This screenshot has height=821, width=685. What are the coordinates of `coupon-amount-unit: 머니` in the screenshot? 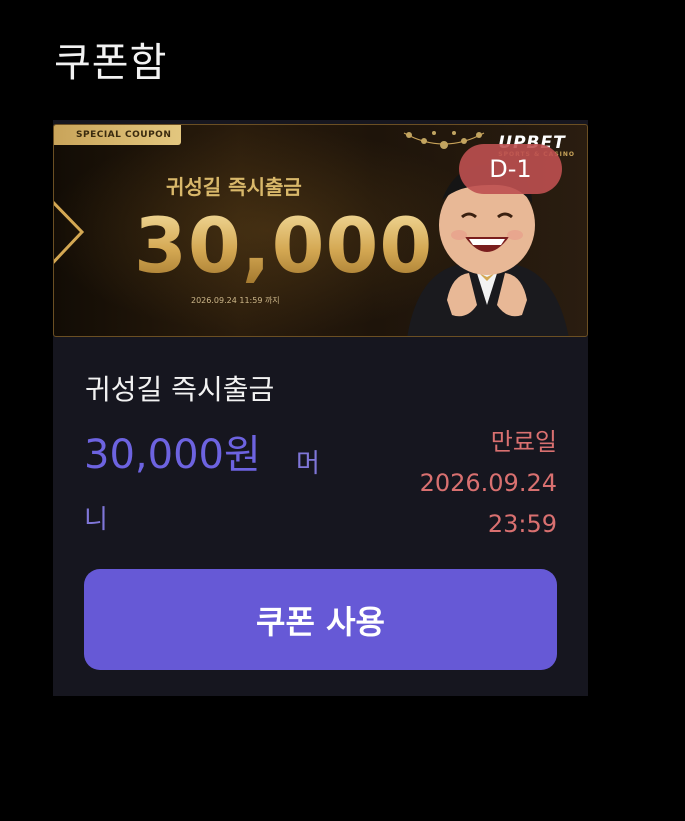 It's located at (202, 492).